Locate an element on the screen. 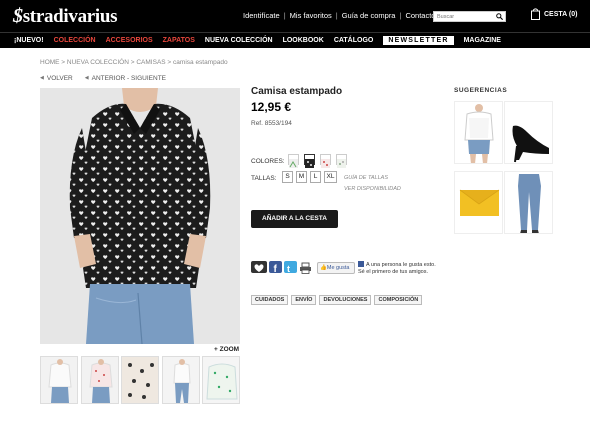  thumbnail-strip is located at coordinates (141, 380).